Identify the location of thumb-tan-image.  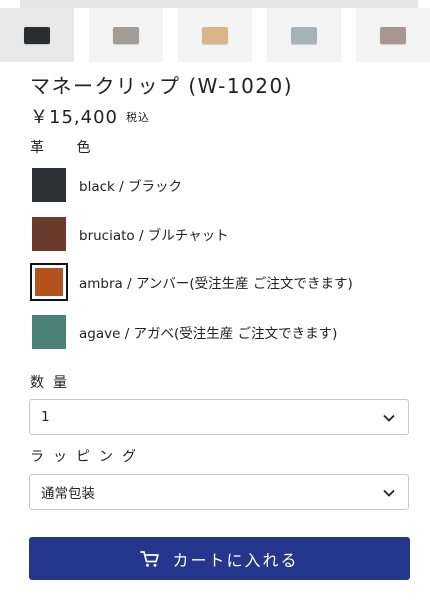
(215, 35).